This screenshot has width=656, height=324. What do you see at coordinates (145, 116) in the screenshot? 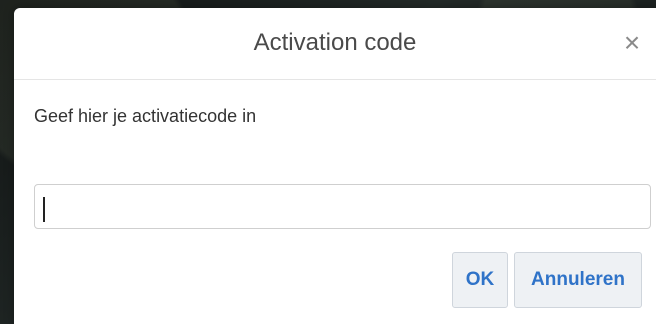
I see `activation-prompt: Geef hier je activatiecode in` at bounding box center [145, 116].